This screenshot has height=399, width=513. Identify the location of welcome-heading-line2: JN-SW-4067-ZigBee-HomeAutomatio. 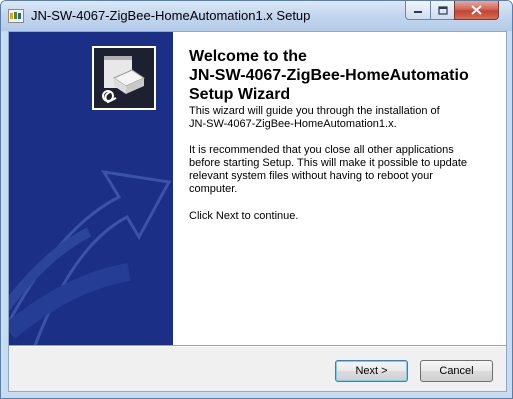
(329, 75).